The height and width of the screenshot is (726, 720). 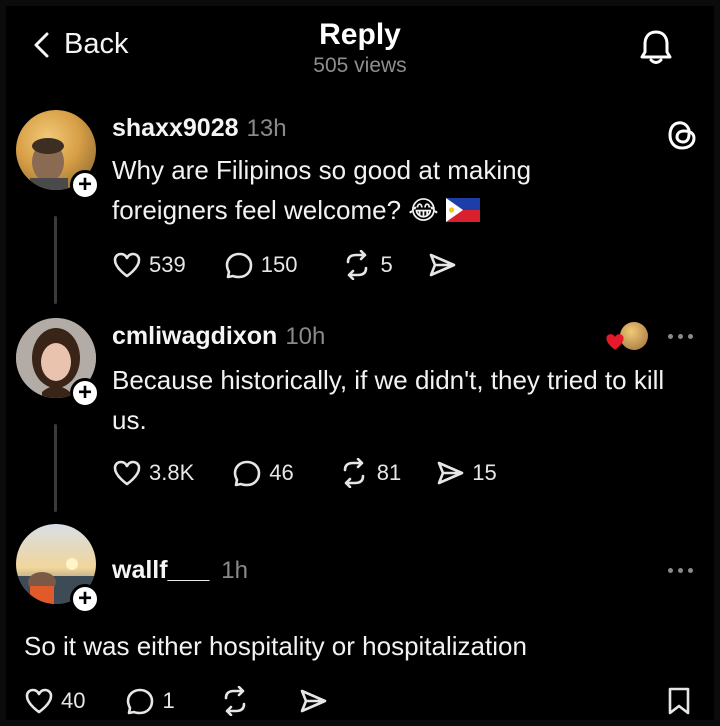 I want to click on repost-button: 81, so click(x=369, y=473).